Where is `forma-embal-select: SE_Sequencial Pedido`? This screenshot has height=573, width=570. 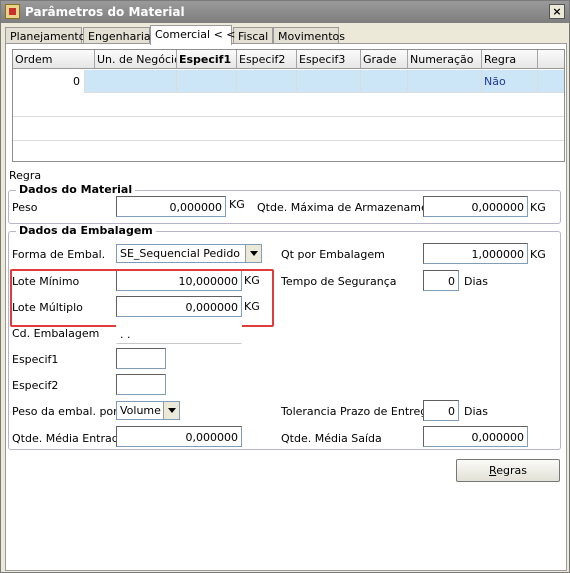
forma-embal-select: SE_Sequencial Pedido is located at coordinates (189, 253).